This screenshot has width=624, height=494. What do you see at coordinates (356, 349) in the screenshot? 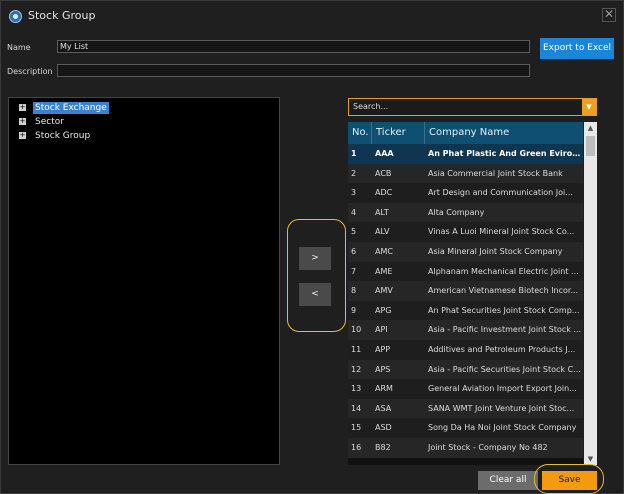
I see `cell-no: 11` at bounding box center [356, 349].